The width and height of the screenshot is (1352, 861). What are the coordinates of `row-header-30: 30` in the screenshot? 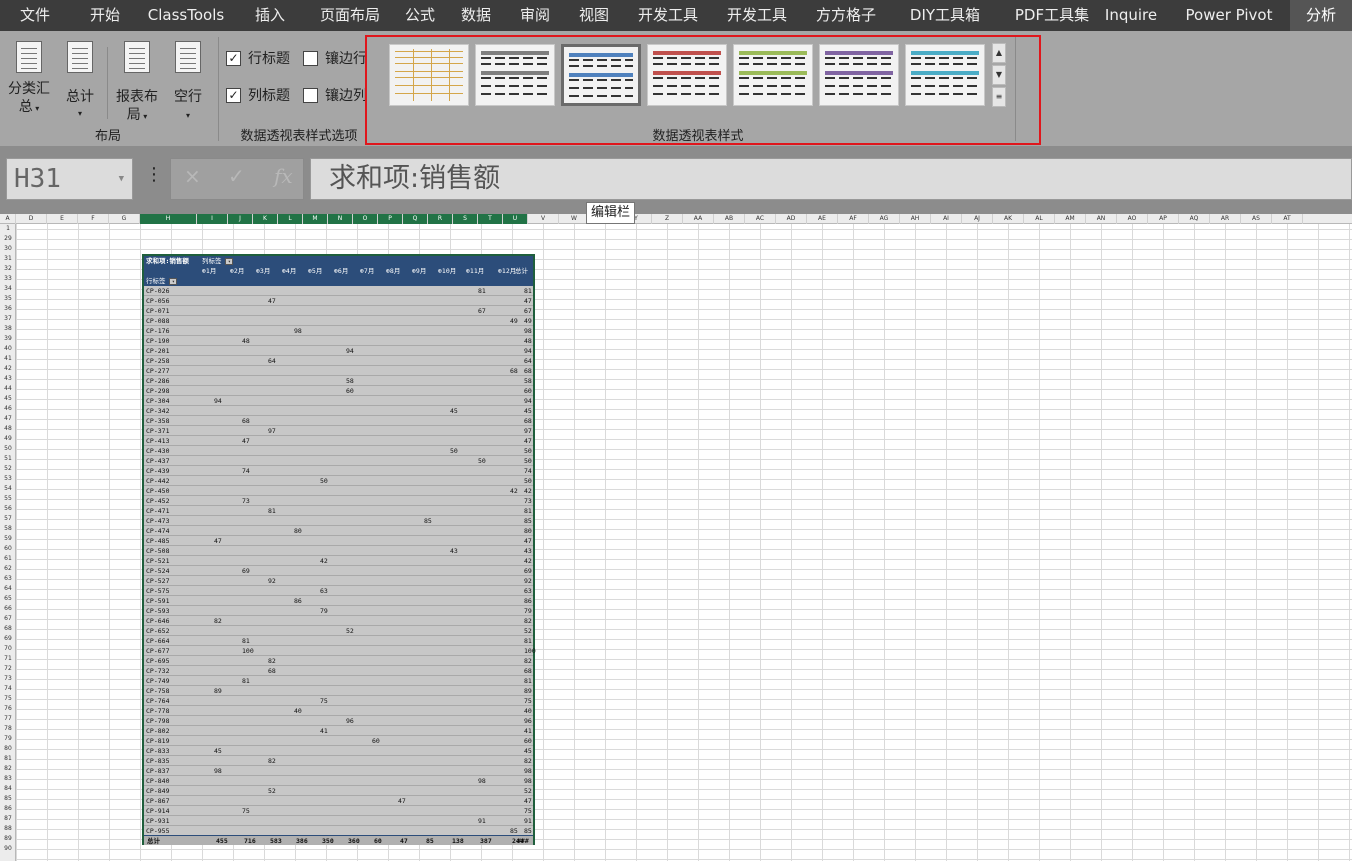 It's located at (8, 249).